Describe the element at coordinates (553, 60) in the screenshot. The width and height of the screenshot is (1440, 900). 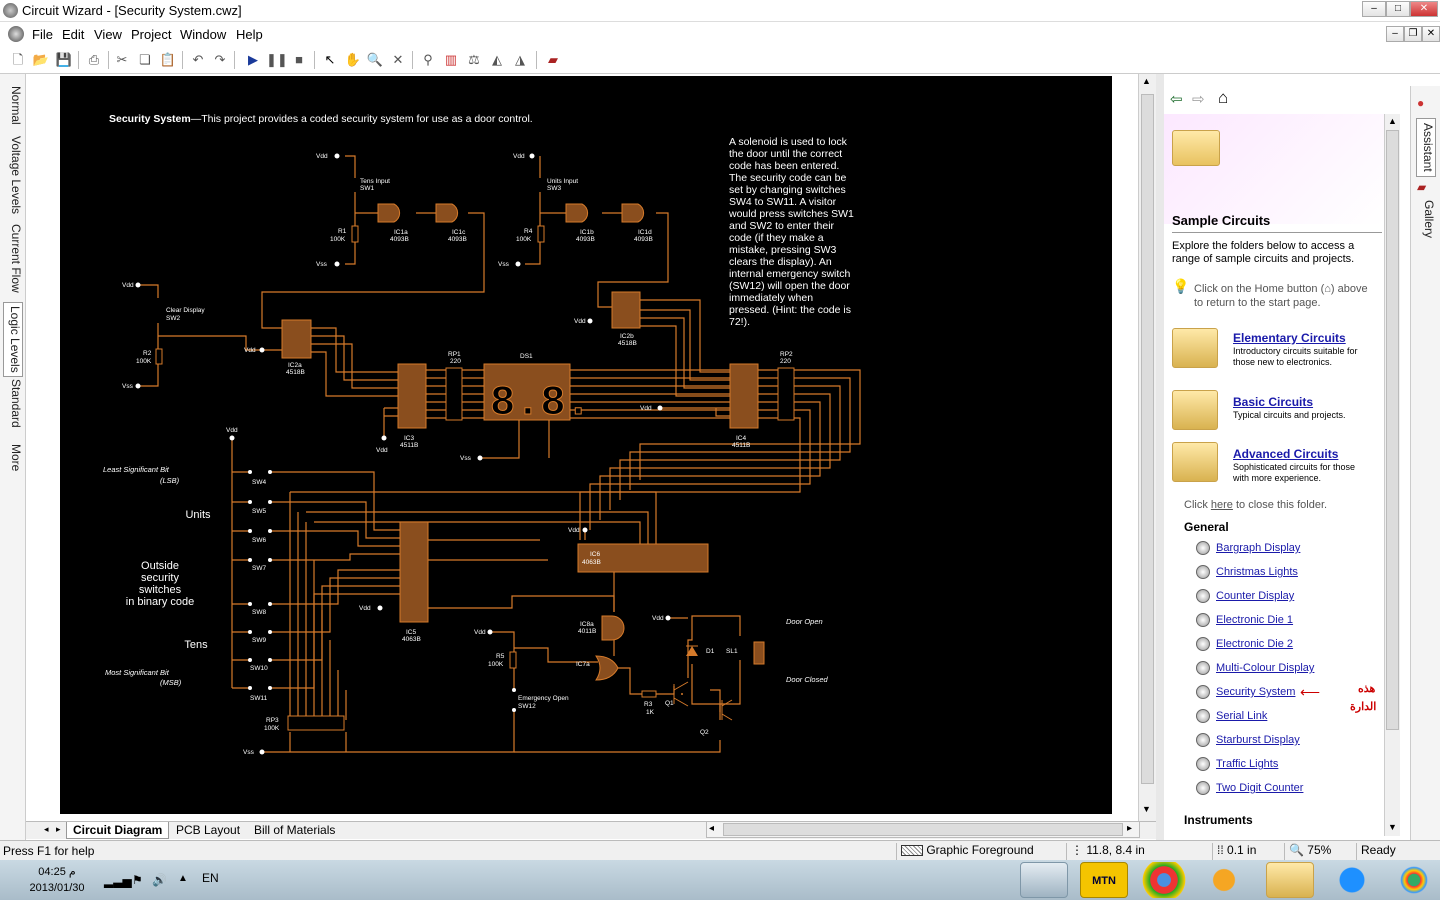
I see `gallery-book-icon: ▰` at that location.